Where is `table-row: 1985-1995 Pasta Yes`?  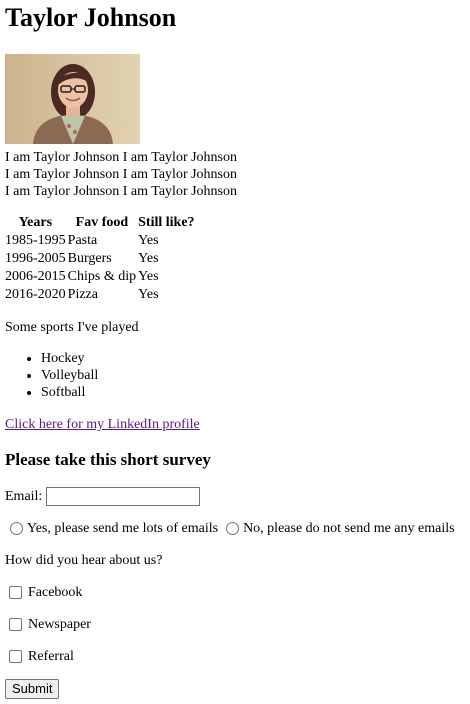
table-row: 1985-1995 Pasta Yes is located at coordinates (100, 241).